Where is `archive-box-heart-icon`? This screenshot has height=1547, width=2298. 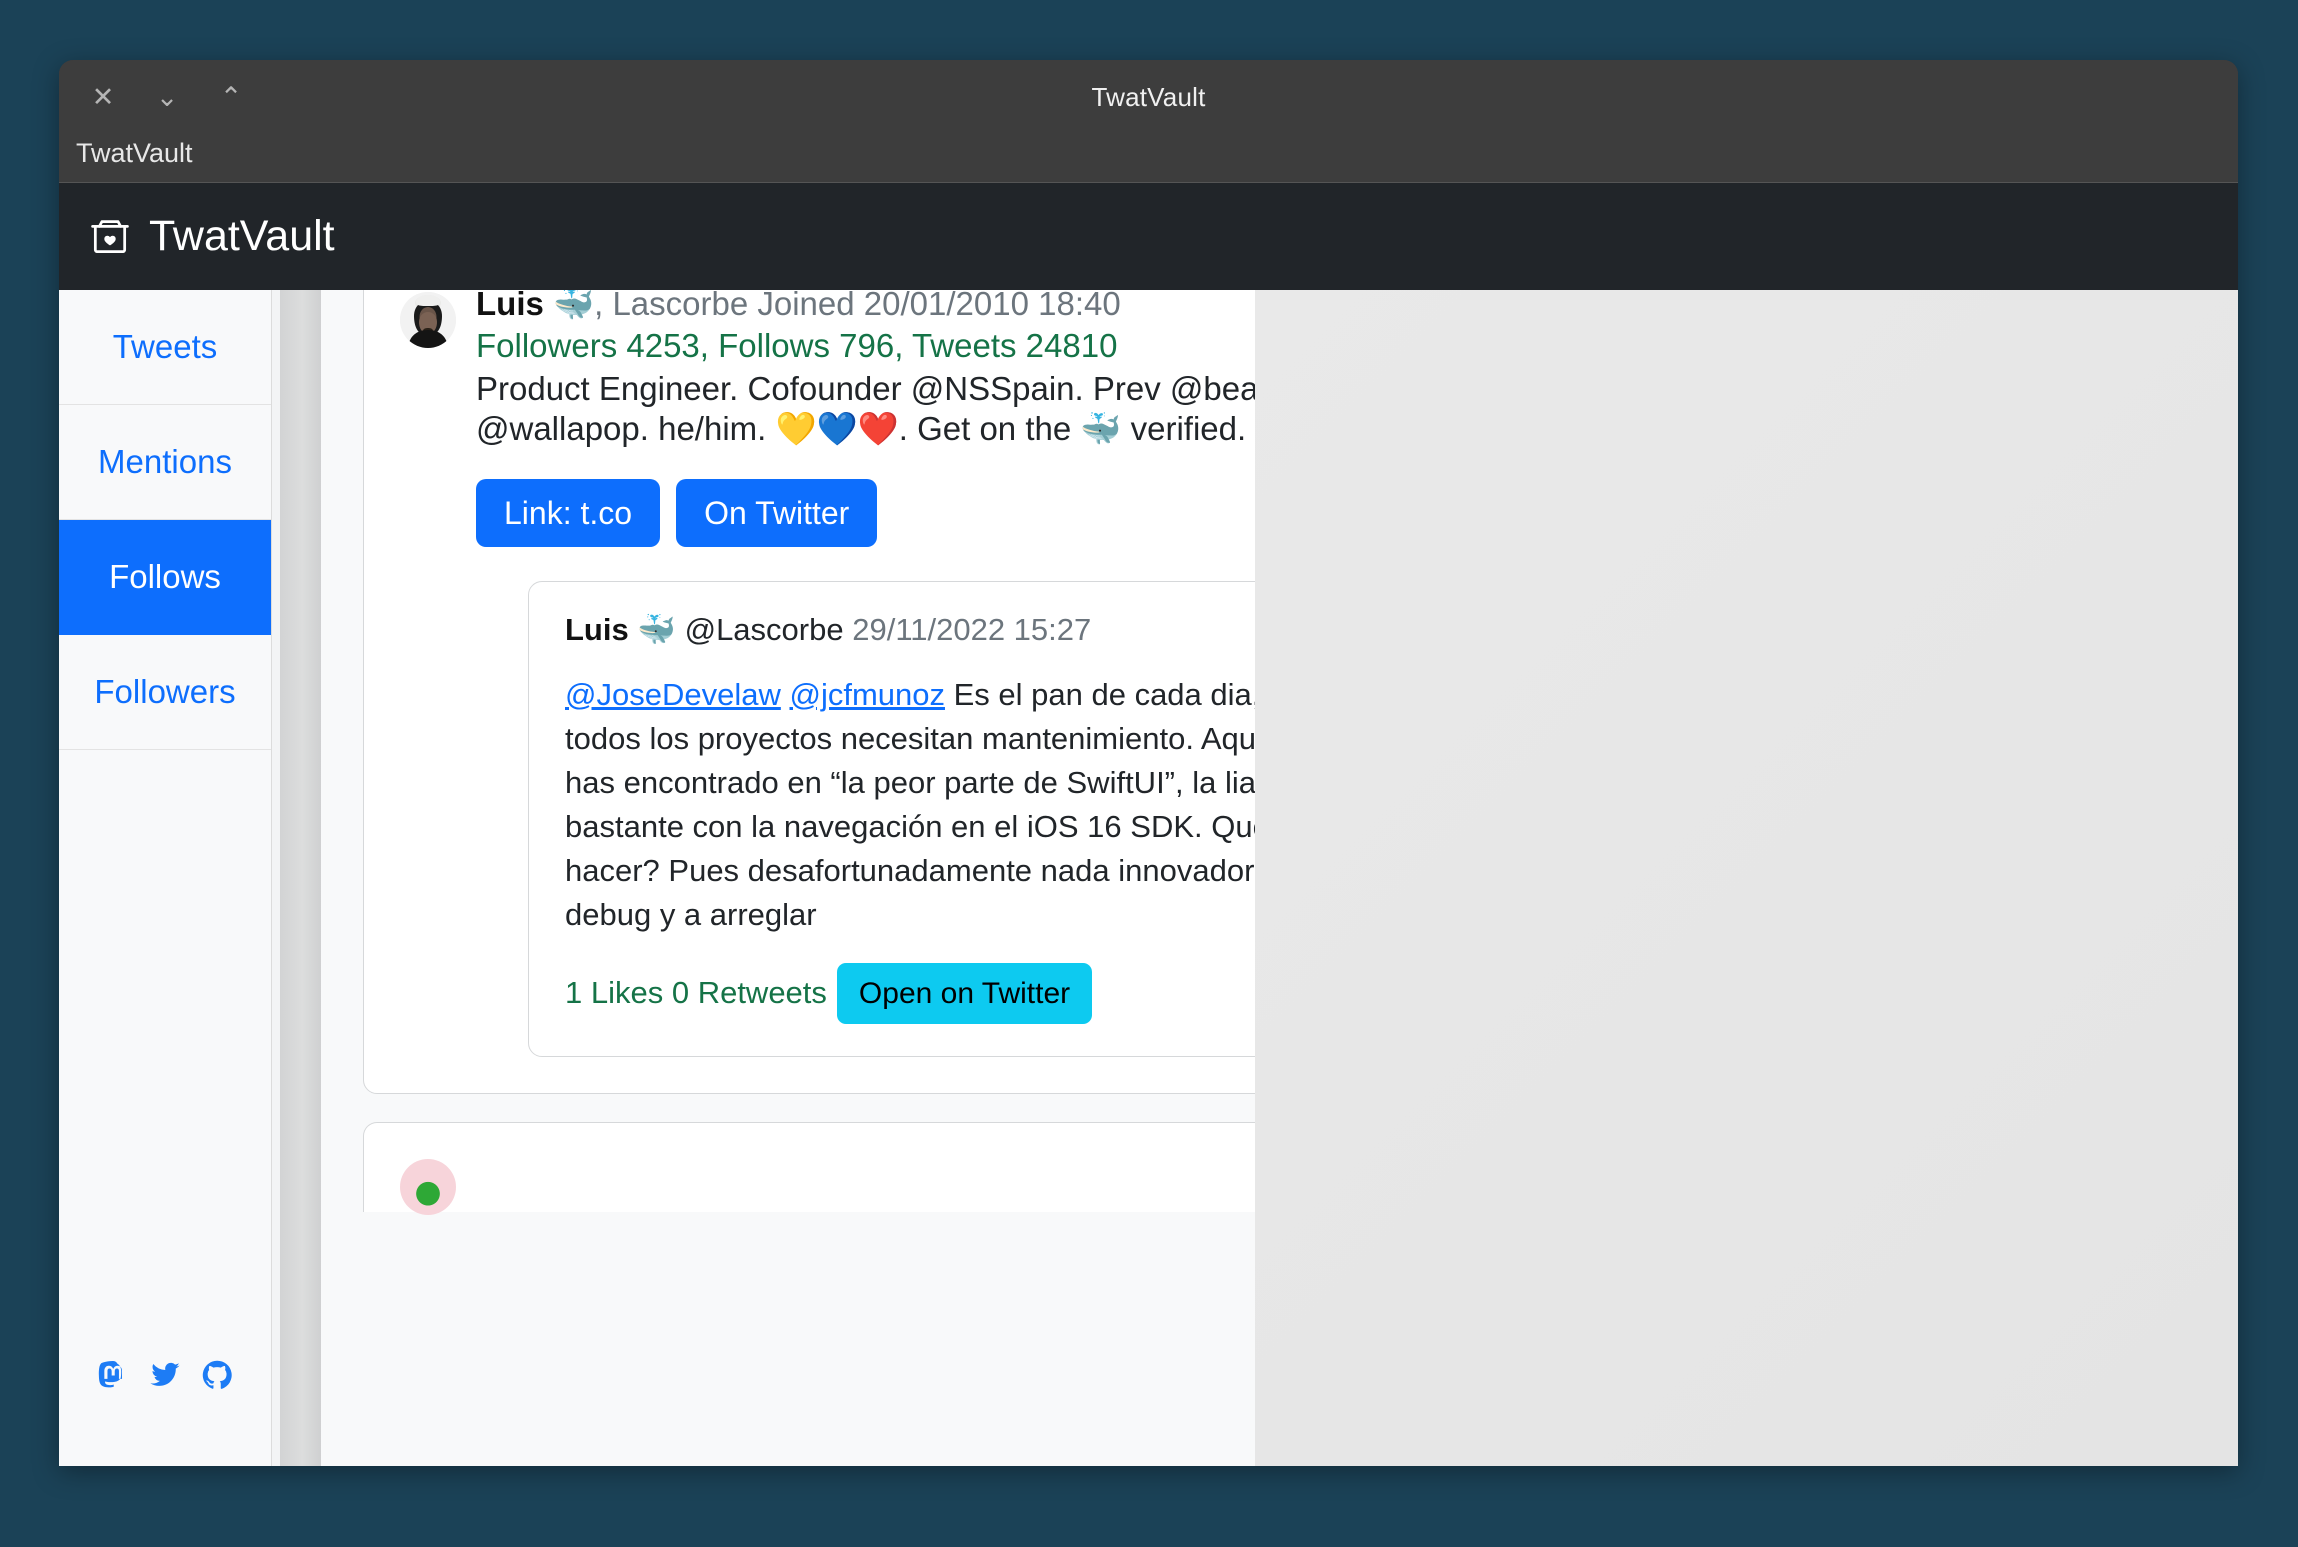
archive-box-heart-icon is located at coordinates (110, 237).